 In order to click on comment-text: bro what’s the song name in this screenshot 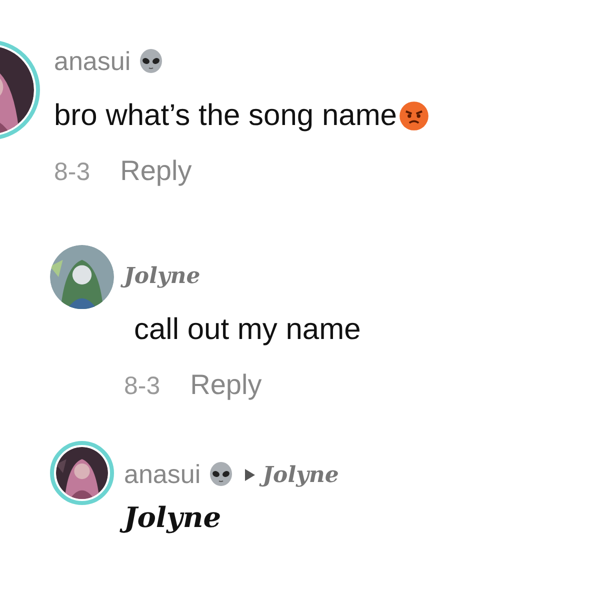, I will do `click(225, 116)`.